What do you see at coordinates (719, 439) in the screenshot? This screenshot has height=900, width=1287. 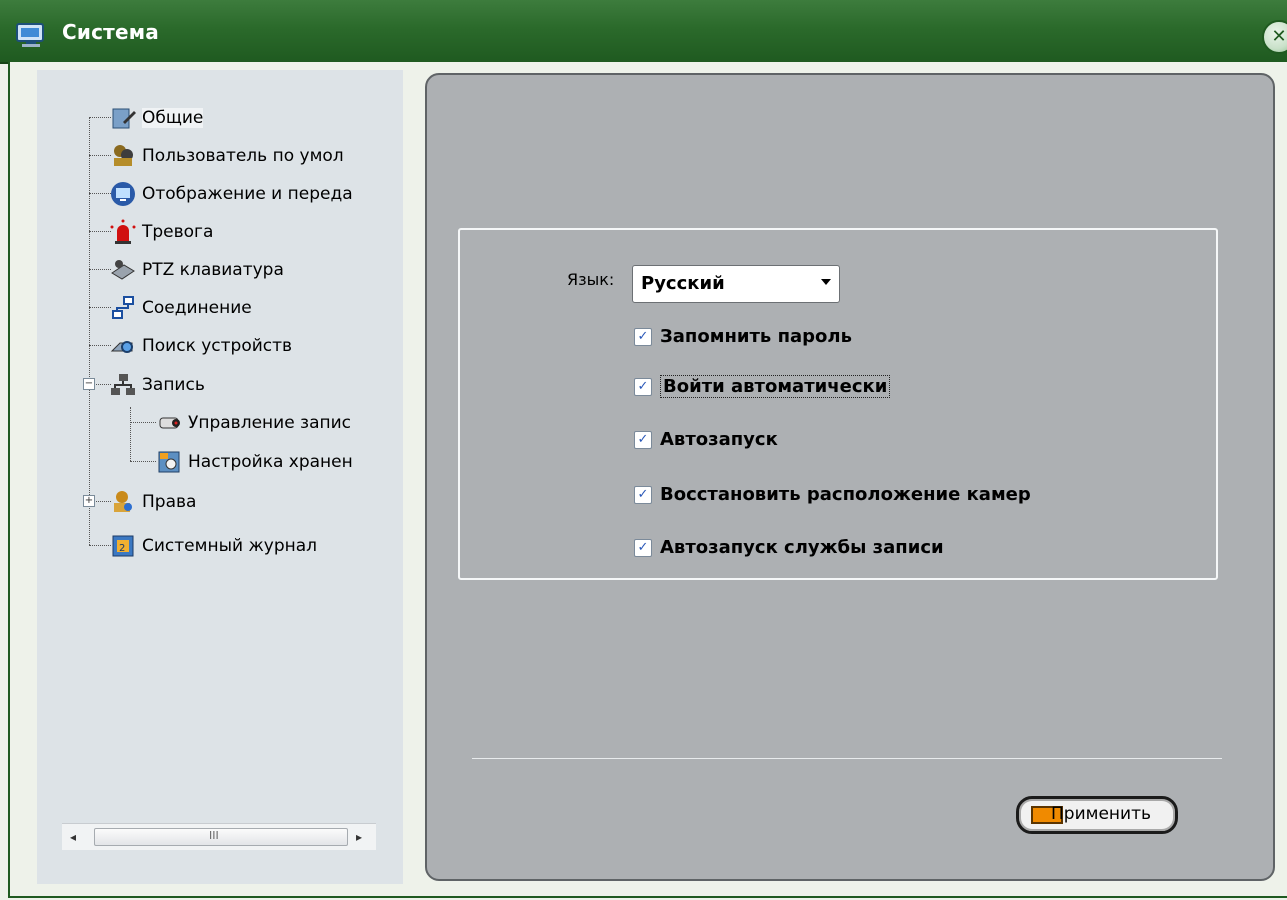 I see `checkbox-label: Автозапуск` at bounding box center [719, 439].